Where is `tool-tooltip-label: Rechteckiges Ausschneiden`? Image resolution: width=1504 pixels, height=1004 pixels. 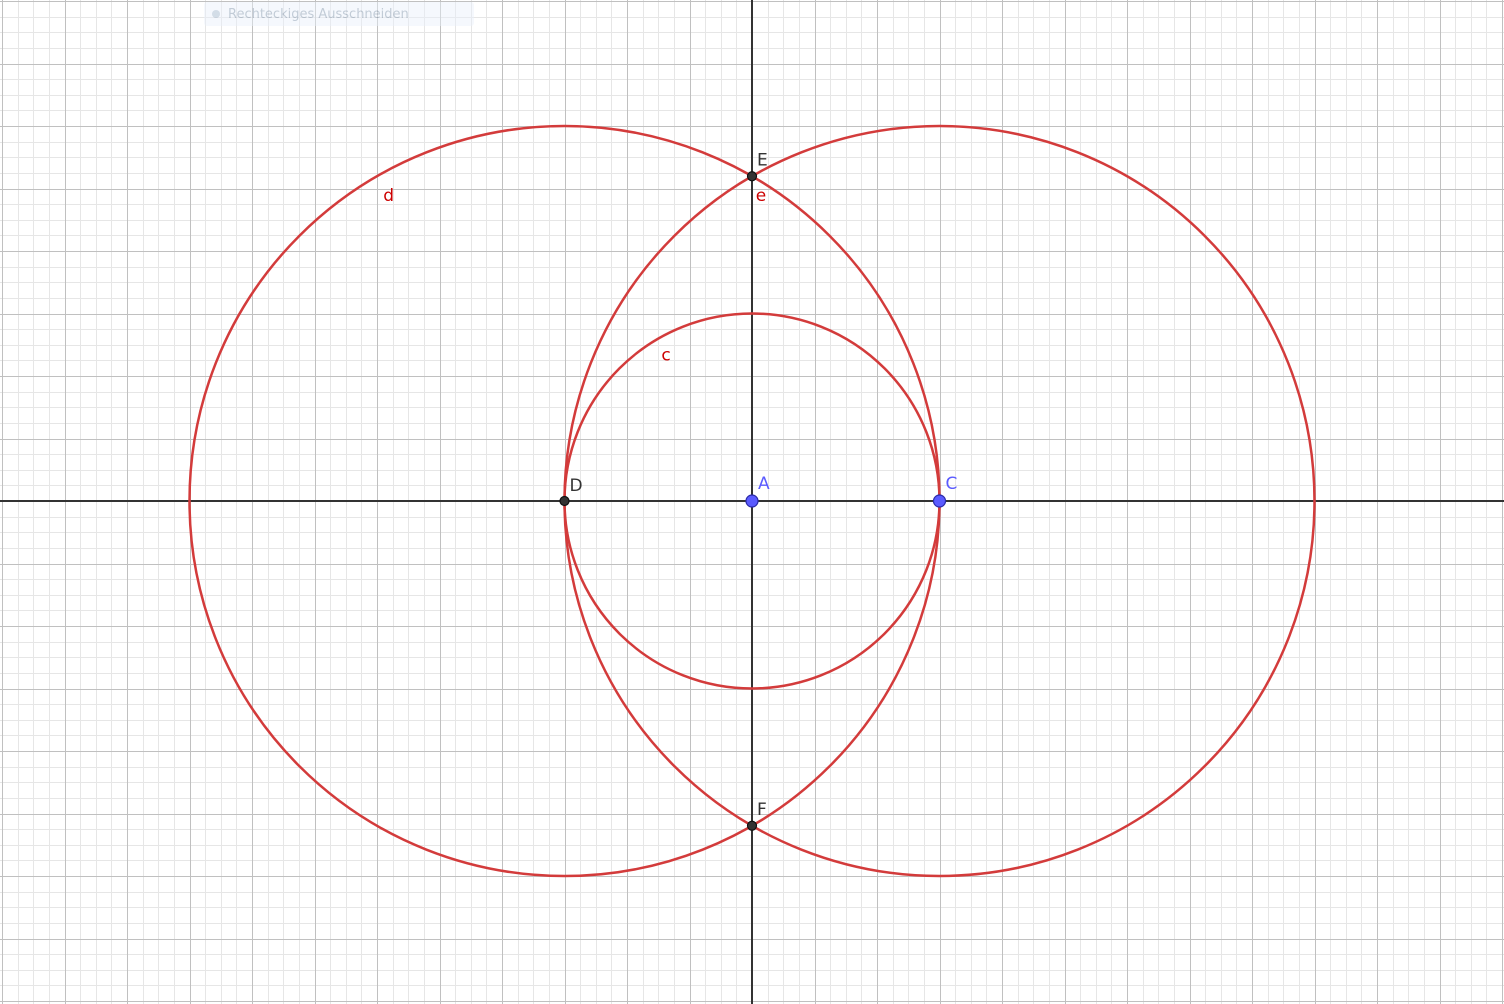
tool-tooltip-label: Rechteckiges Ausschneiden is located at coordinates (318, 14).